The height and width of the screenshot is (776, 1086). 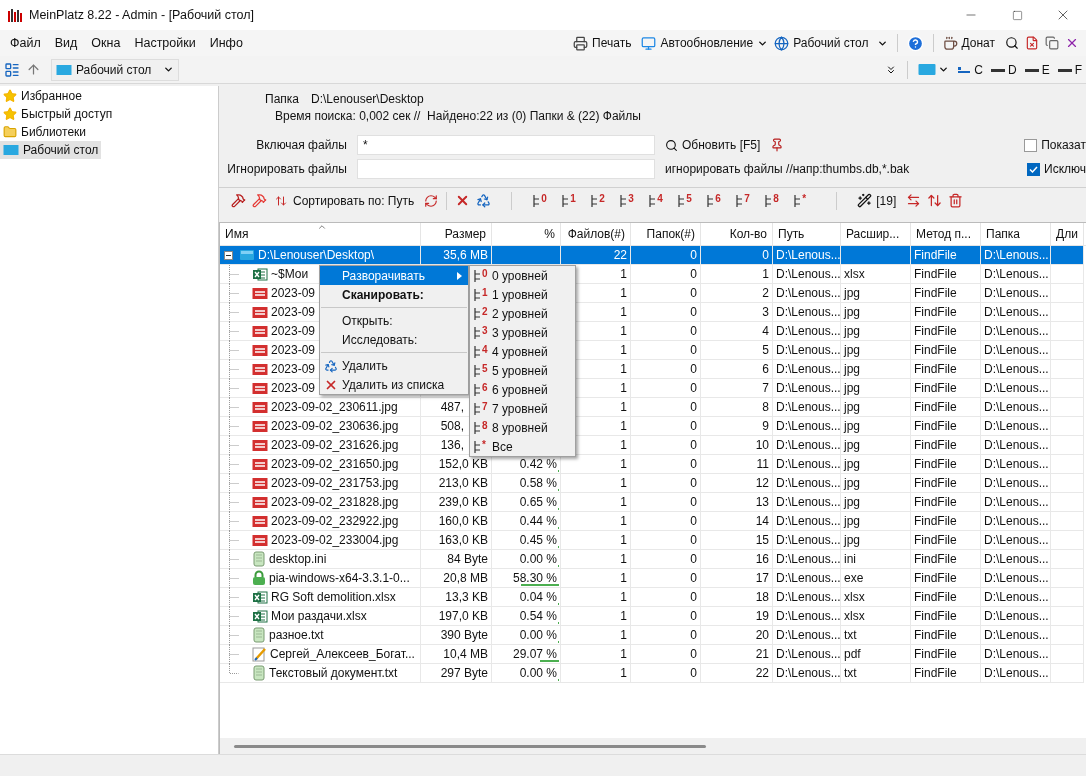 I want to click on column-header: Имя, so click(x=320, y=234).